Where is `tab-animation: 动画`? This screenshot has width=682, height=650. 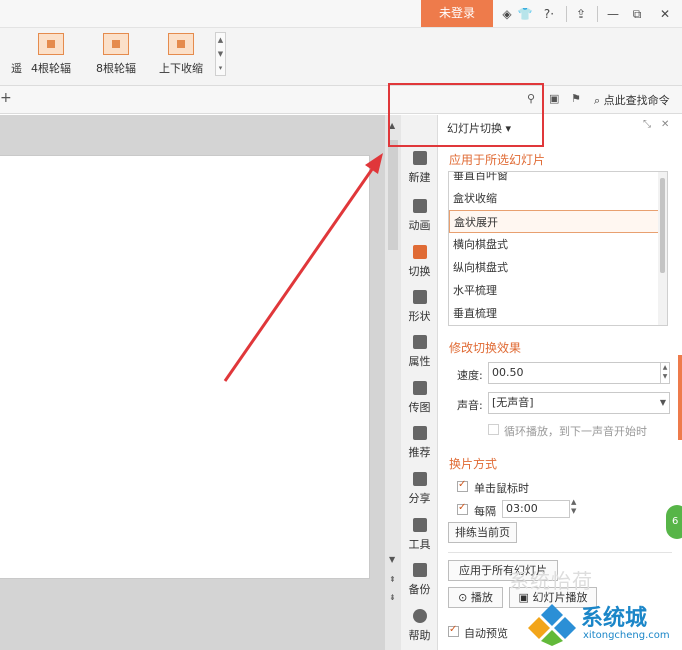
tab-animation: 动画 is located at coordinates (419, 216).